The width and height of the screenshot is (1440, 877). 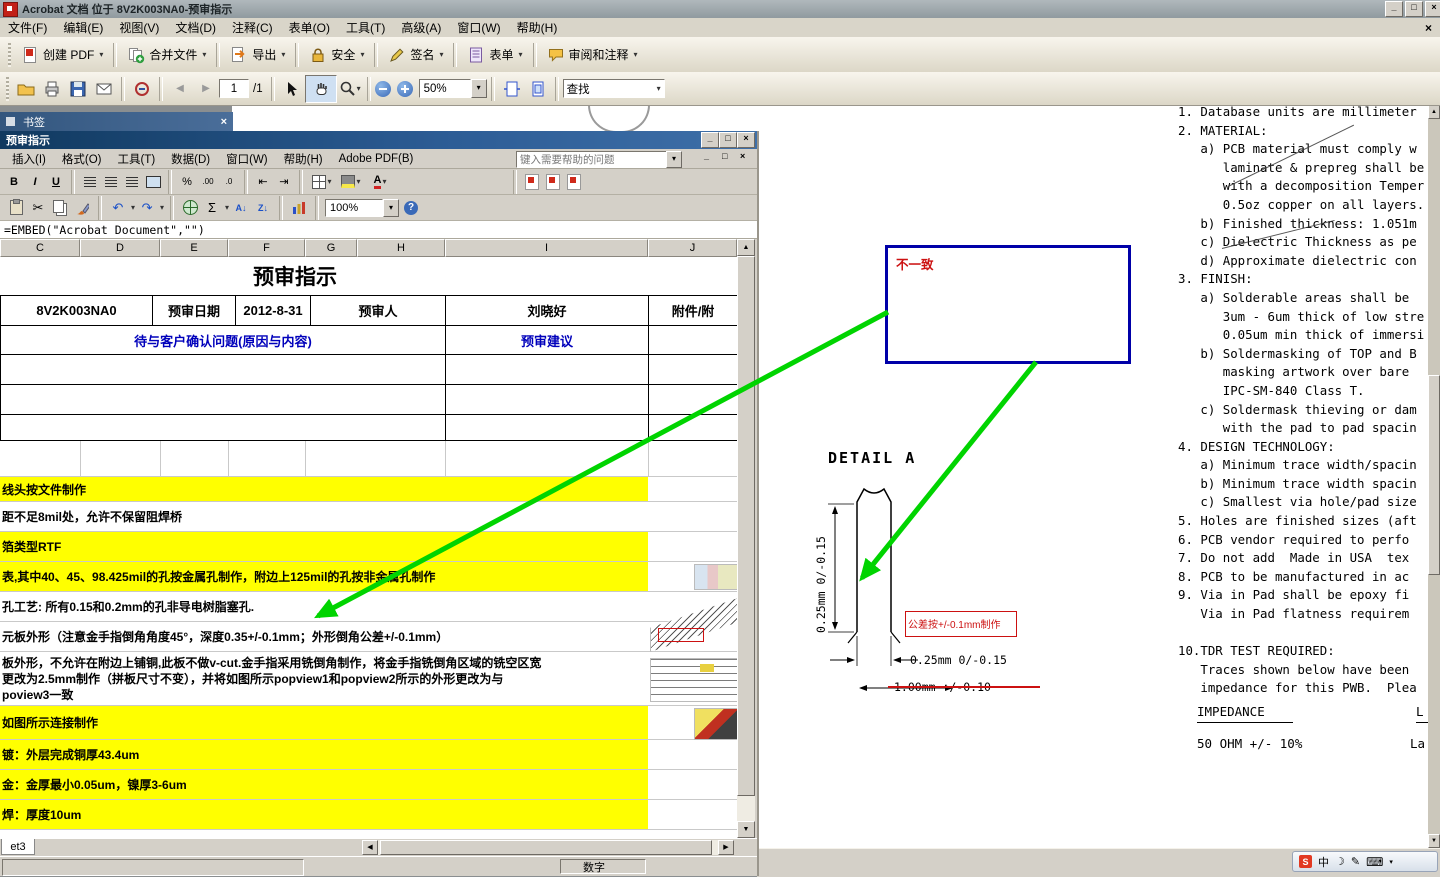 What do you see at coordinates (609, 88) in the screenshot?
I see `find-input` at bounding box center [609, 88].